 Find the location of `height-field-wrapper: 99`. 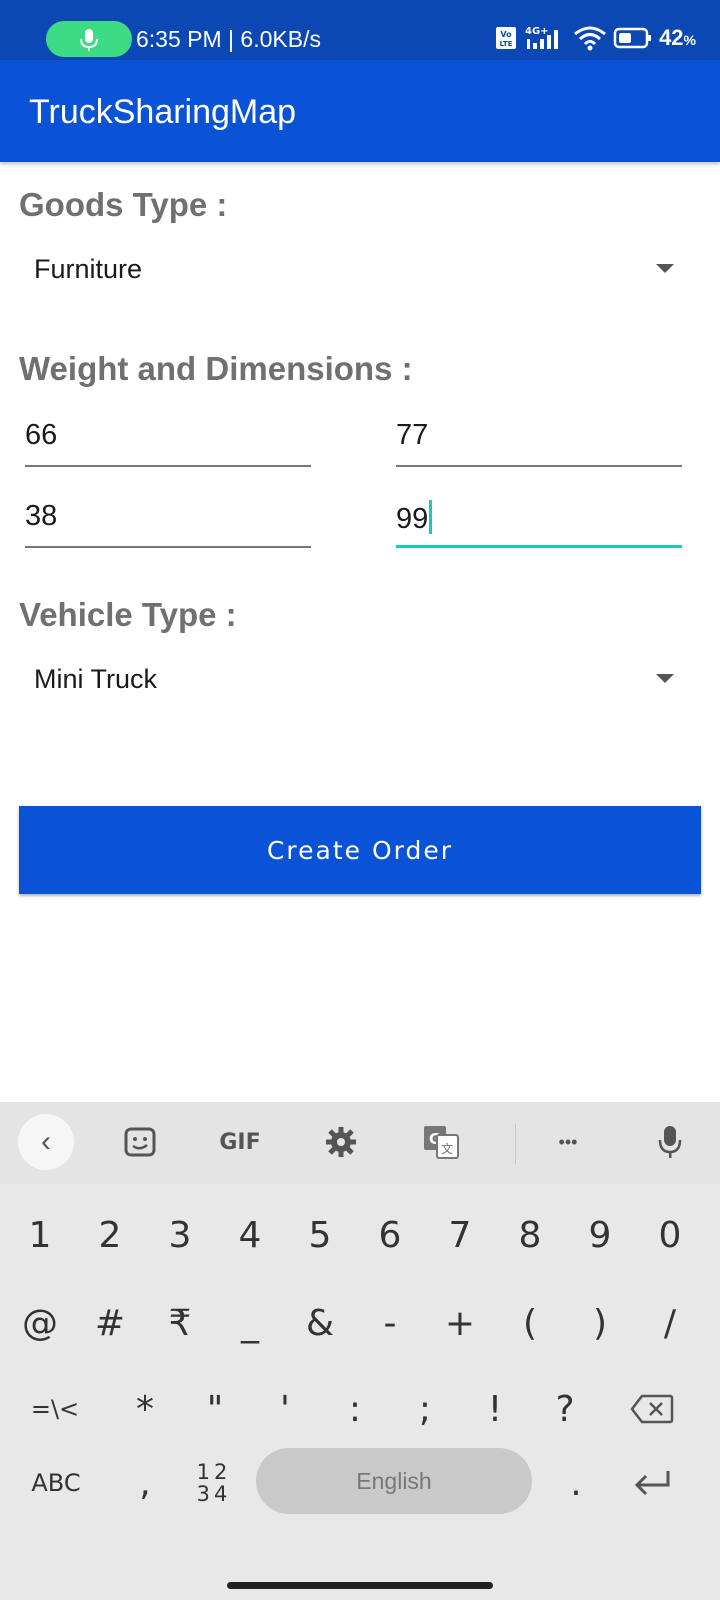

height-field-wrapper: 99 is located at coordinates (414, 518).